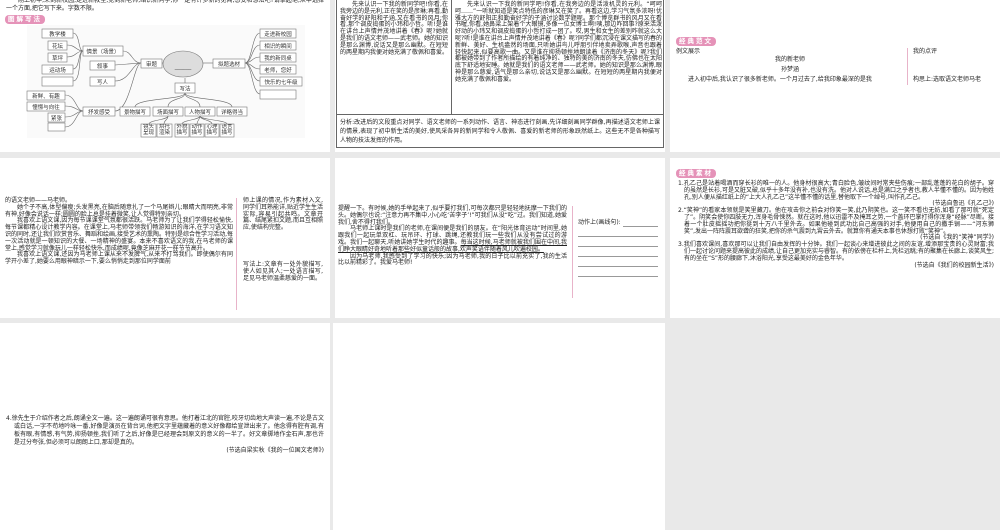 The image size is (1000, 530). Describe the element at coordinates (58, 58) in the screenshot. I see `scene-item: 草坪` at that location.